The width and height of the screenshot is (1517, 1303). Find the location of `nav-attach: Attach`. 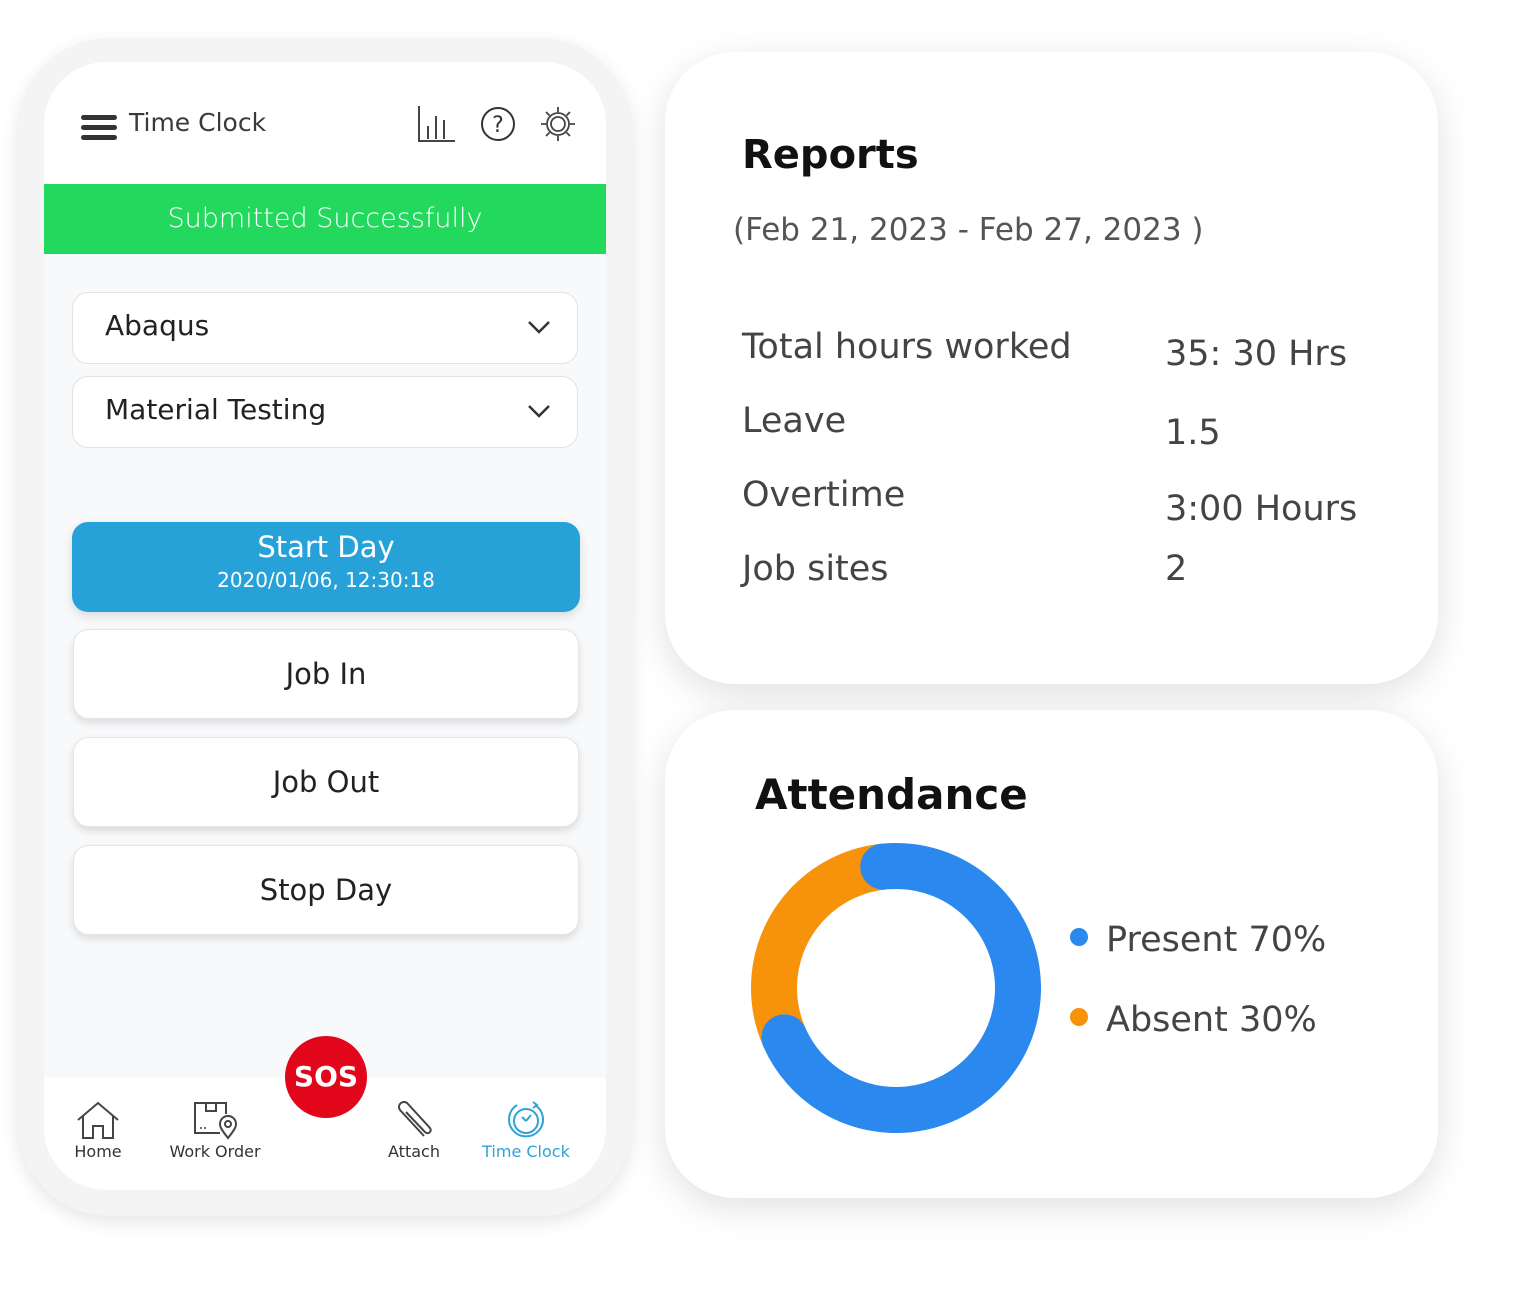

nav-attach: Attach is located at coordinates (414, 1130).